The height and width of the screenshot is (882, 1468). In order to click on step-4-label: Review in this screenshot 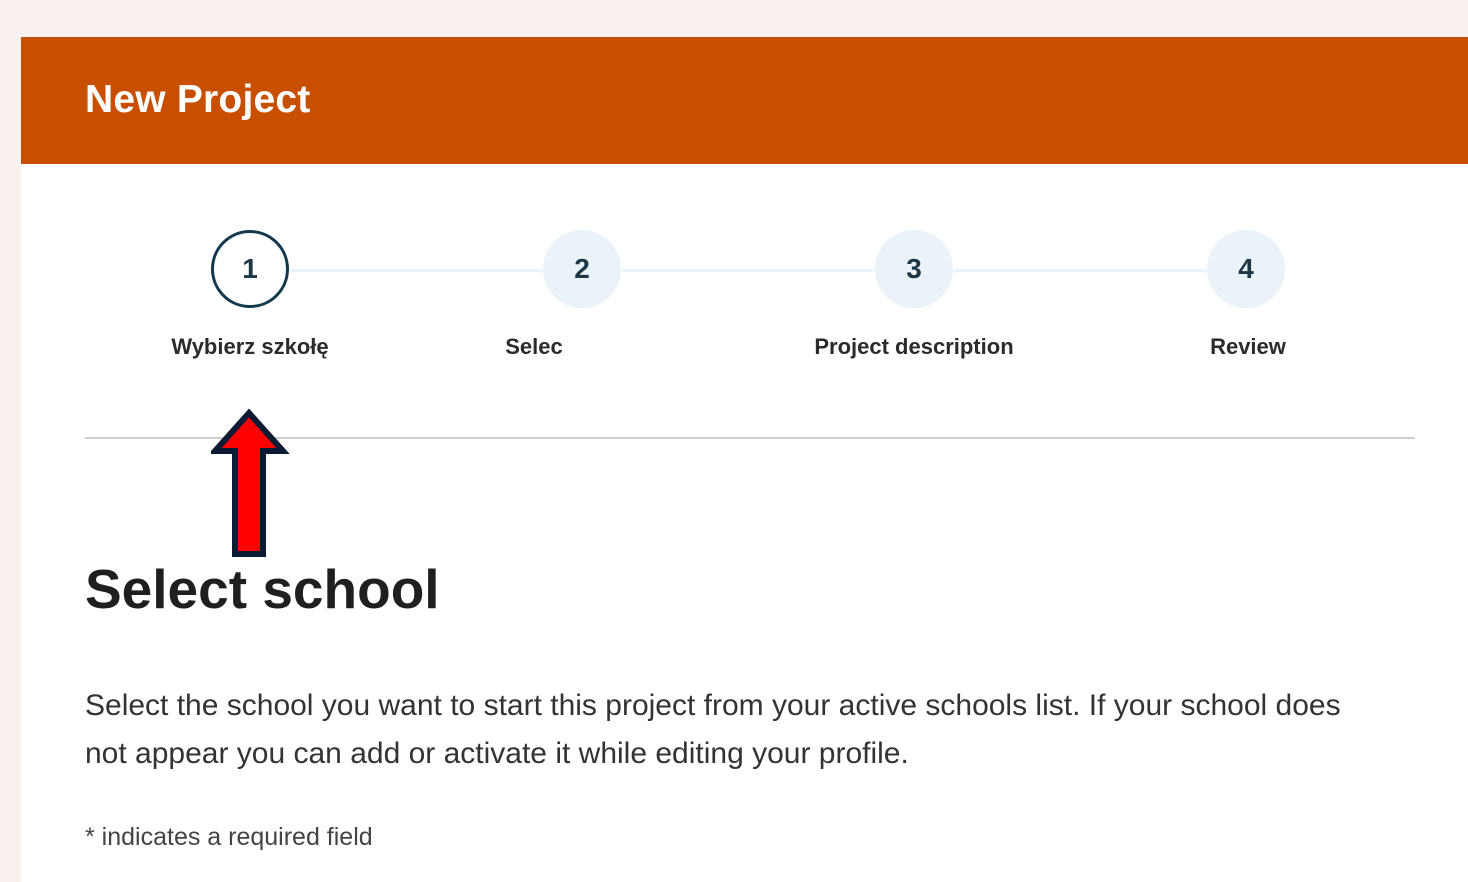, I will do `click(1248, 346)`.